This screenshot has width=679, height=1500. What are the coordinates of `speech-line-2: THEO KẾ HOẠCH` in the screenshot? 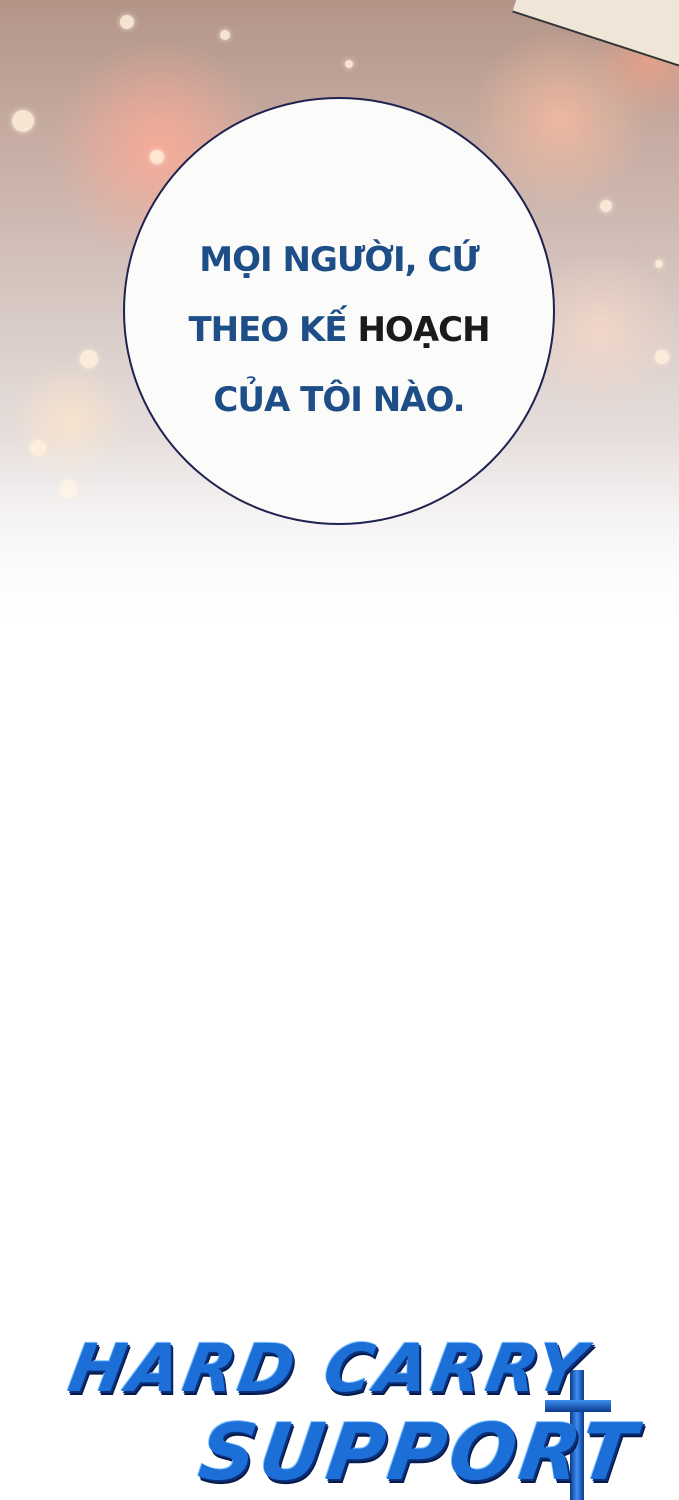 It's located at (339, 330).